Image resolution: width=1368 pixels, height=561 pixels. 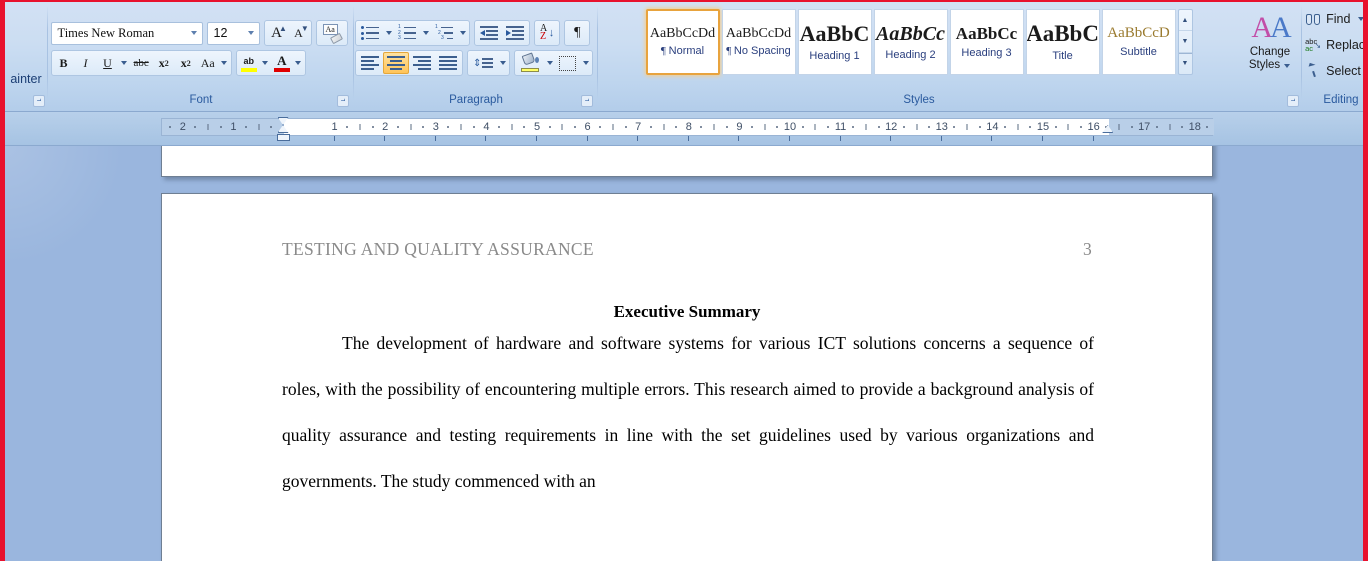 I want to click on replace-button: abc ac ↘ Replace, so click(x=1332, y=44).